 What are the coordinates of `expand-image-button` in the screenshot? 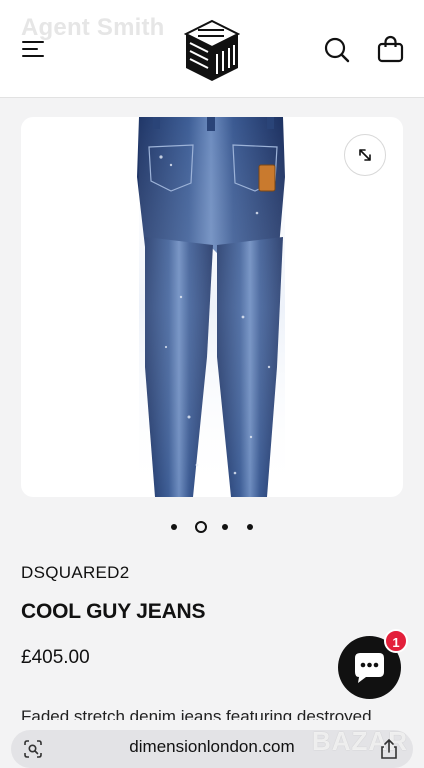 It's located at (365, 155).